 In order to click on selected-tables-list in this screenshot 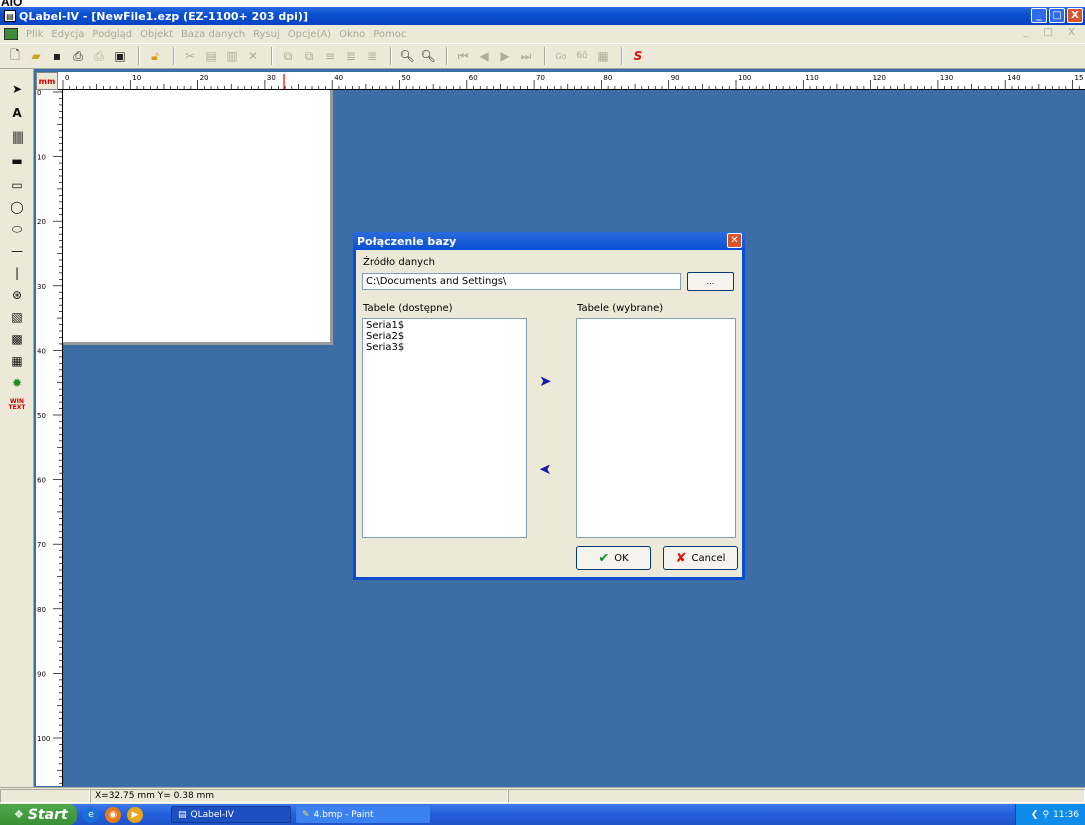, I will do `click(656, 428)`.